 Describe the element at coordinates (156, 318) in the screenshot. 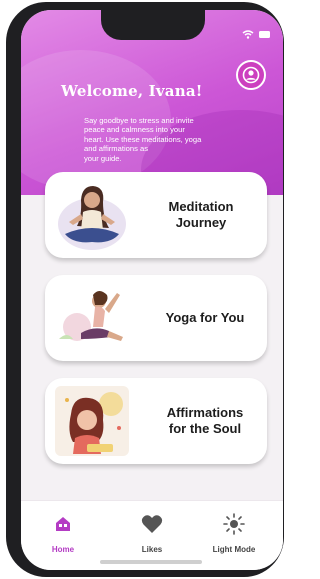

I see `card-yoga-for-you: Yoga for You` at that location.